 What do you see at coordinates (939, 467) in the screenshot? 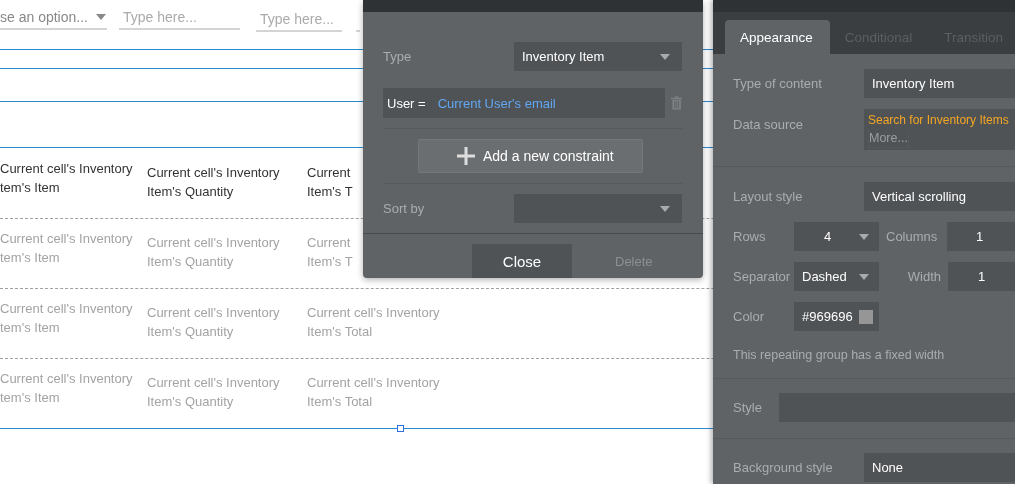
I see `background-style-dropdown: None` at bounding box center [939, 467].